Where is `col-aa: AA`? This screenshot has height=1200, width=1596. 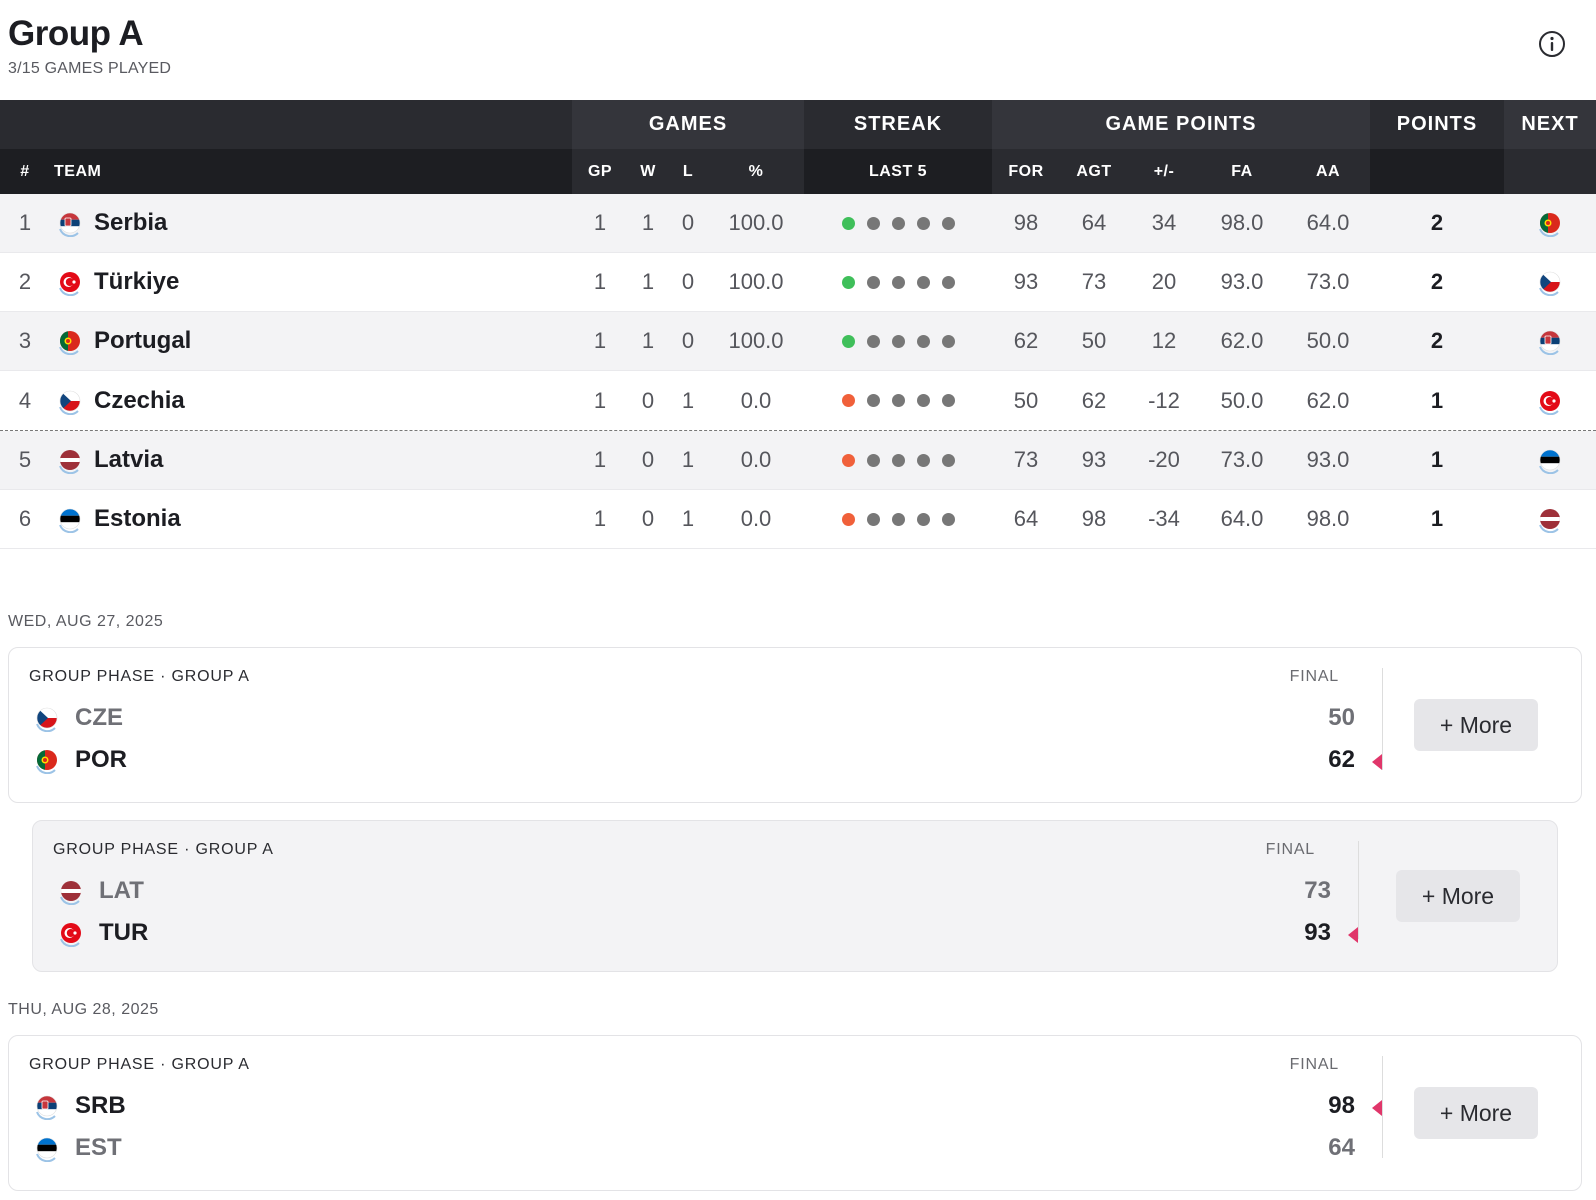 col-aa: AA is located at coordinates (1328, 171).